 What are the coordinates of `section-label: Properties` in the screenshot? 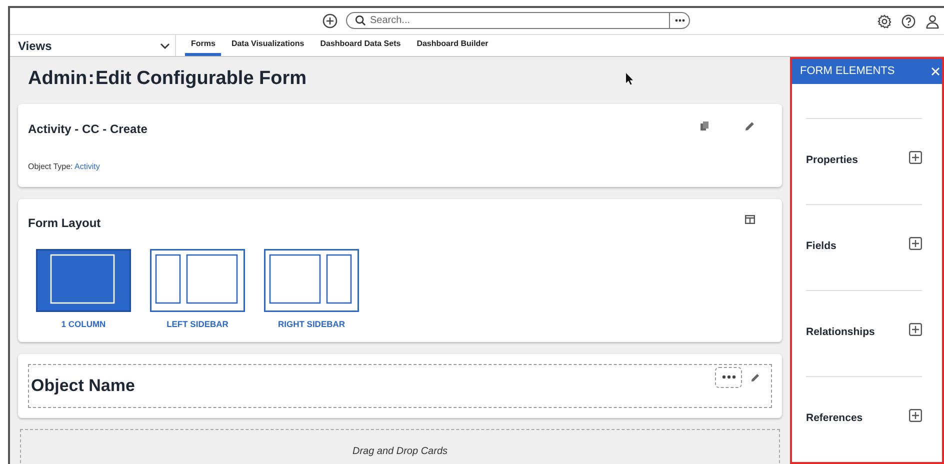 It's located at (832, 160).